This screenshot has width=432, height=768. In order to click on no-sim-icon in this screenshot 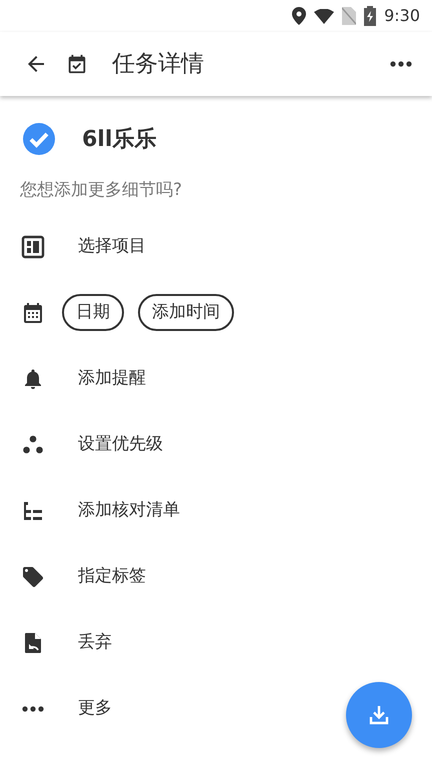, I will do `click(349, 16)`.